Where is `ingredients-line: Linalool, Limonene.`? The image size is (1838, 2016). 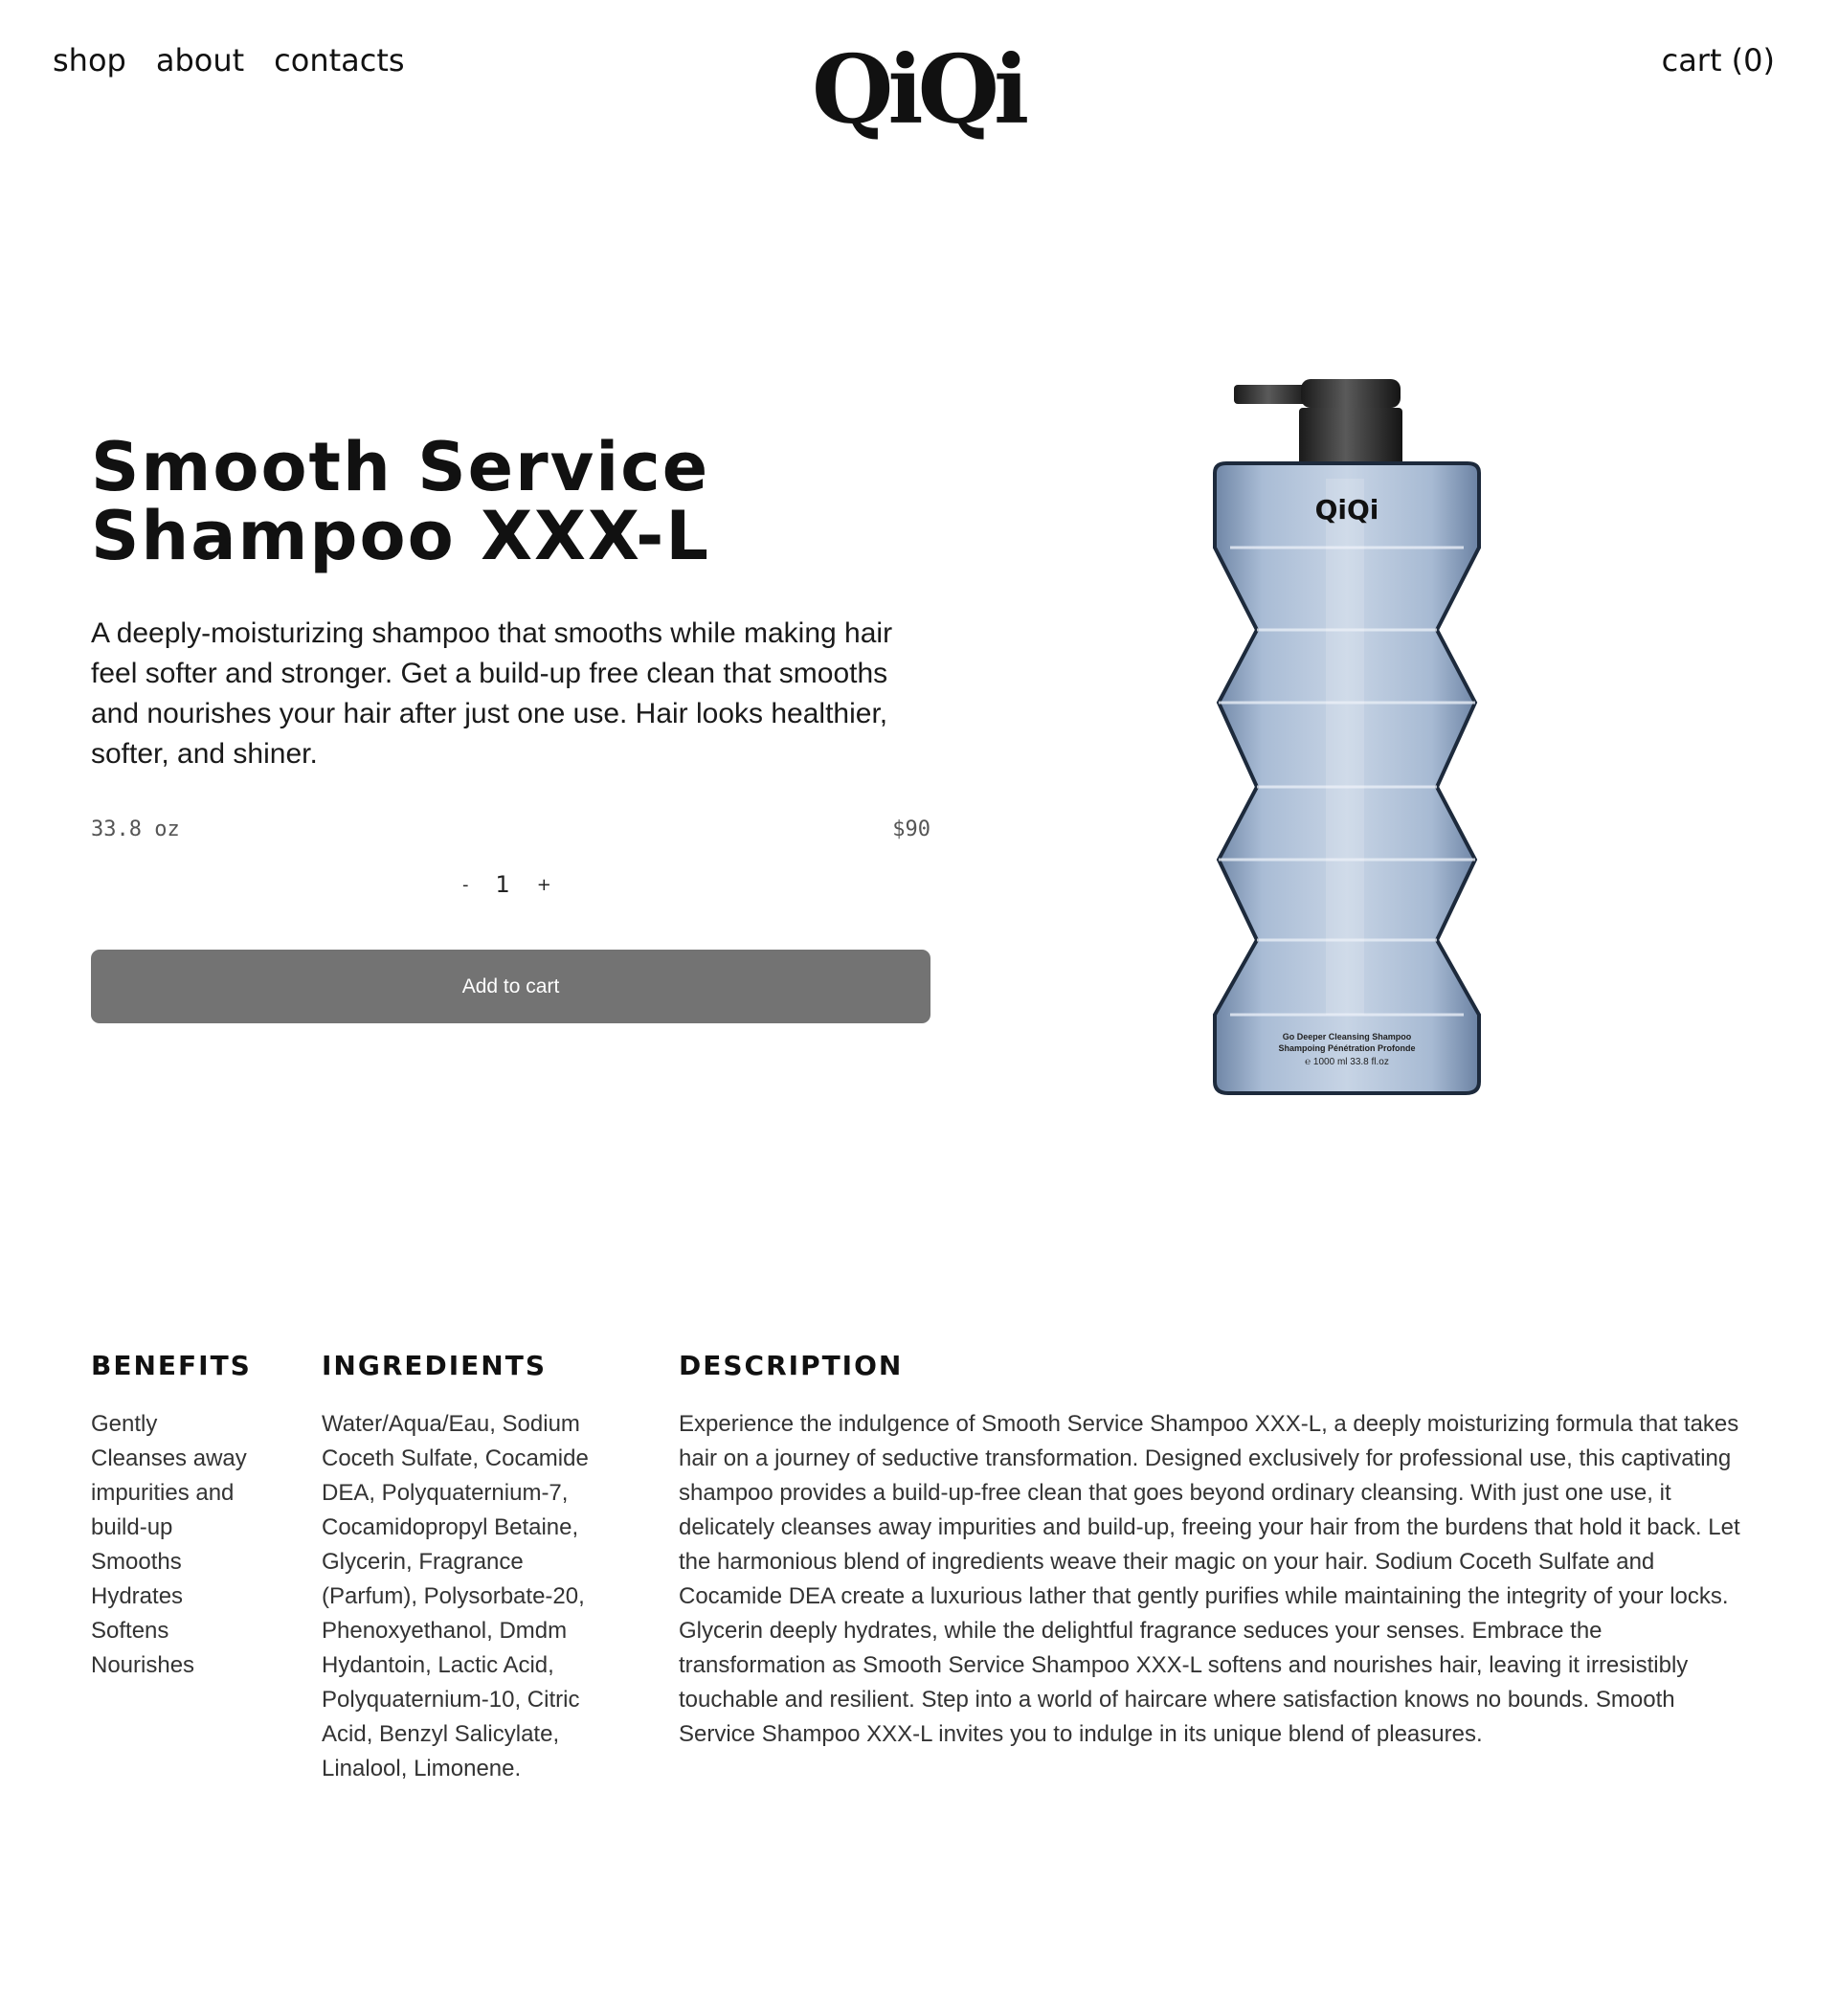
ingredients-line: Linalool, Limonene. is located at coordinates (422, 1768).